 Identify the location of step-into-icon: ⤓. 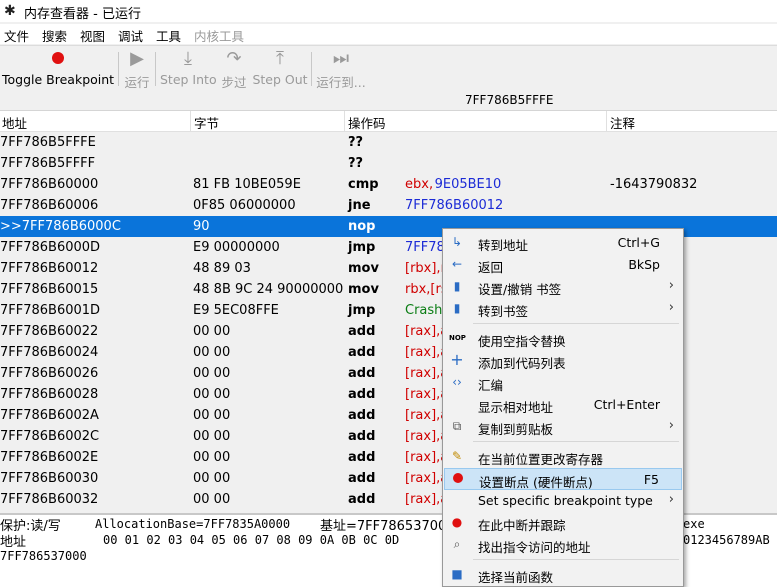
(188, 58).